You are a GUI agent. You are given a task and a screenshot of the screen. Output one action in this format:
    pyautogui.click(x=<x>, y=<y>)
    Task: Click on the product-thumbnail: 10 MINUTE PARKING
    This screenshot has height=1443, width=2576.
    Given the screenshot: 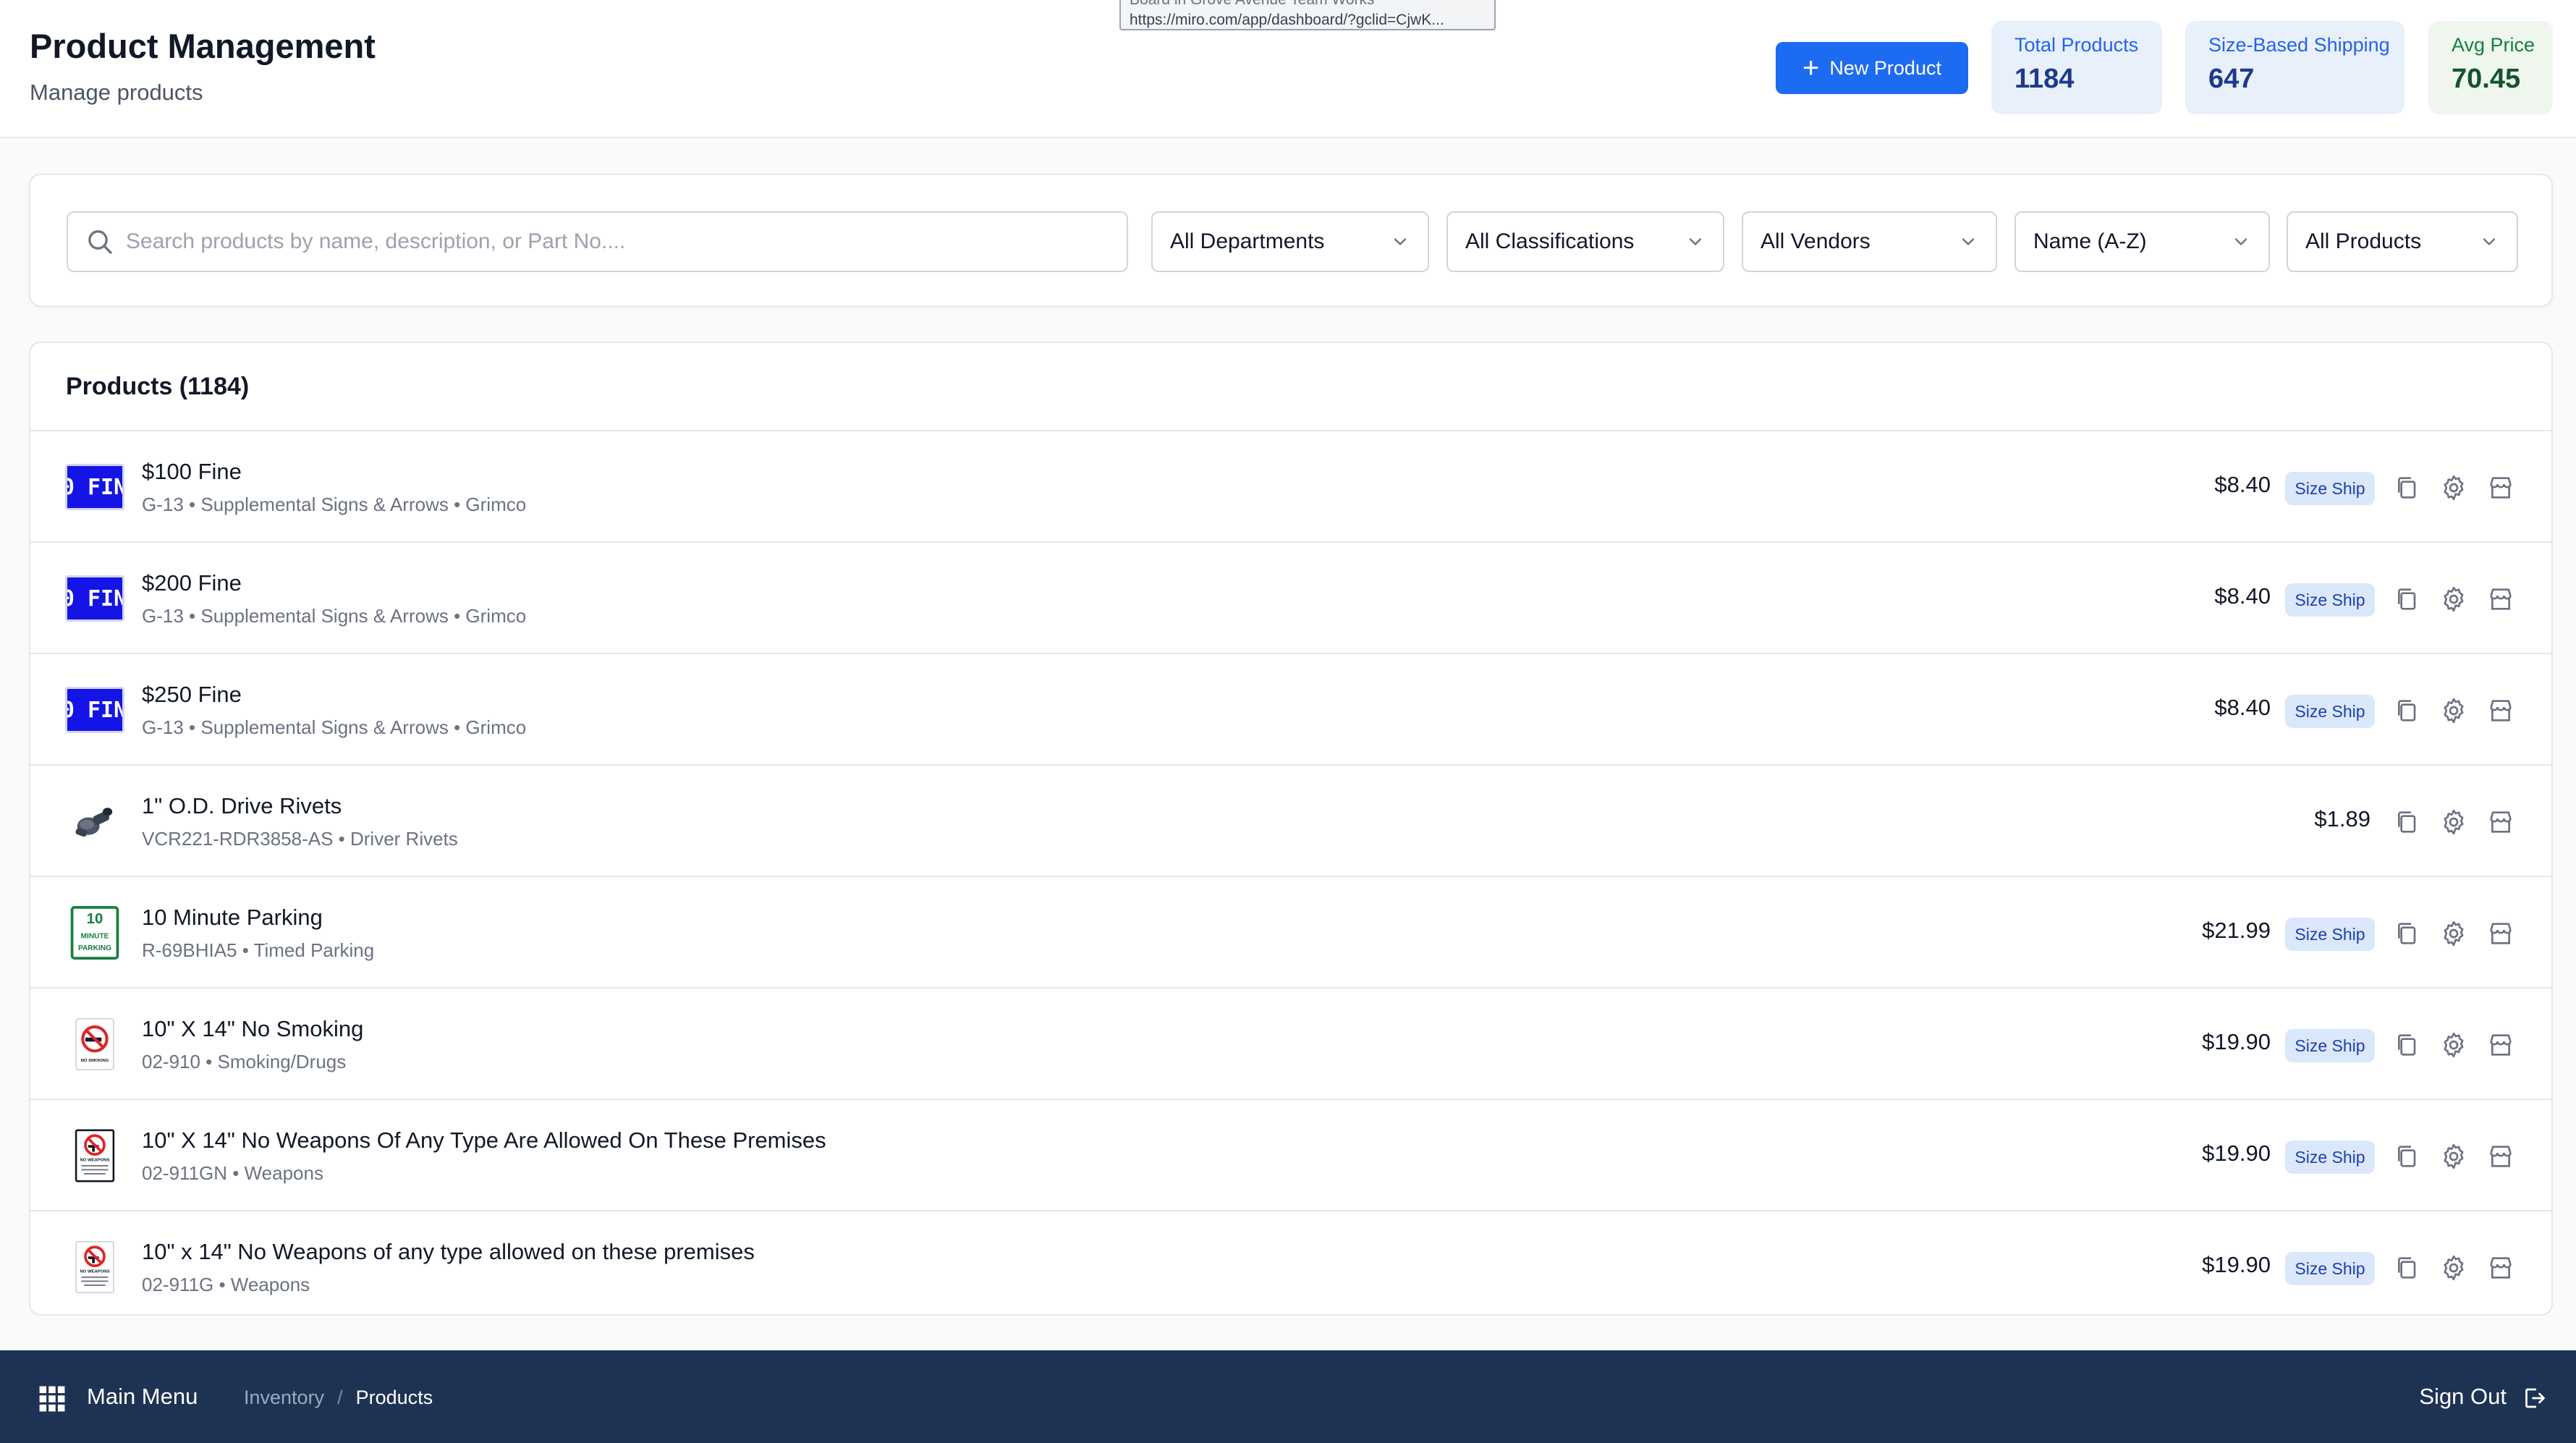 What is the action you would take?
    pyautogui.click(x=94, y=933)
    